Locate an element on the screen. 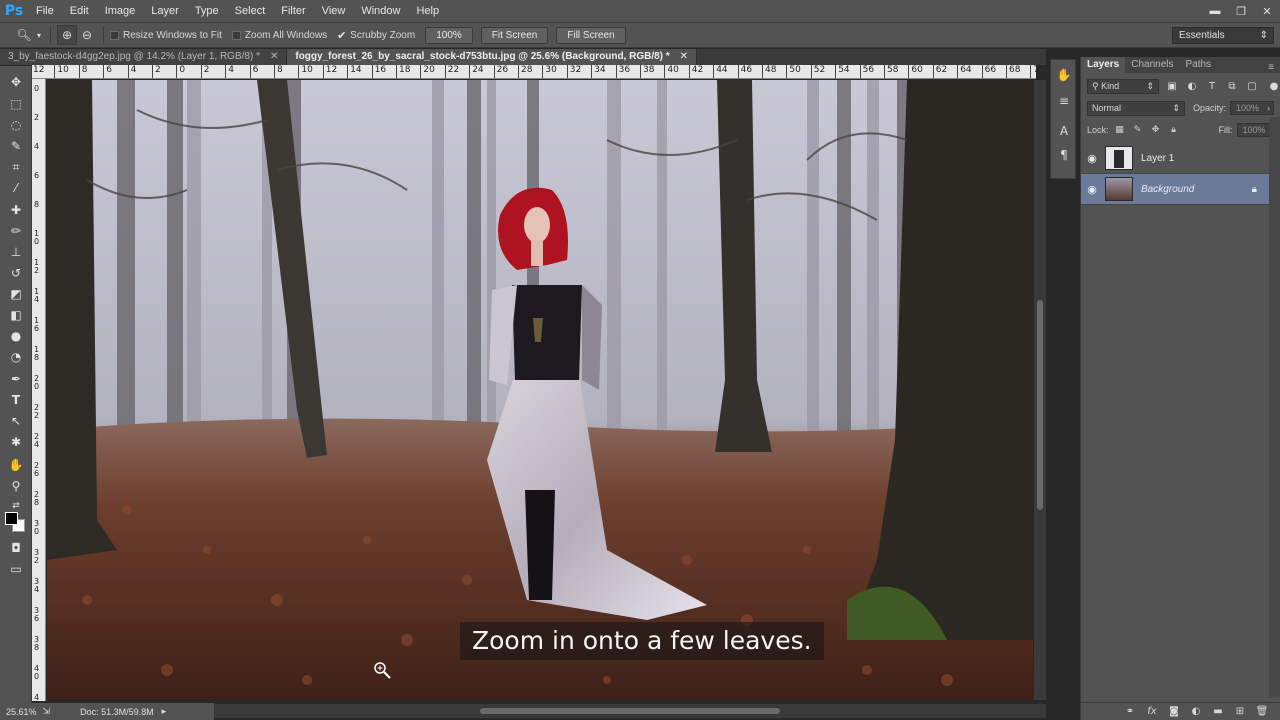 The image size is (1280, 720). ruler-tick-label: 12 is located at coordinates (329, 71).